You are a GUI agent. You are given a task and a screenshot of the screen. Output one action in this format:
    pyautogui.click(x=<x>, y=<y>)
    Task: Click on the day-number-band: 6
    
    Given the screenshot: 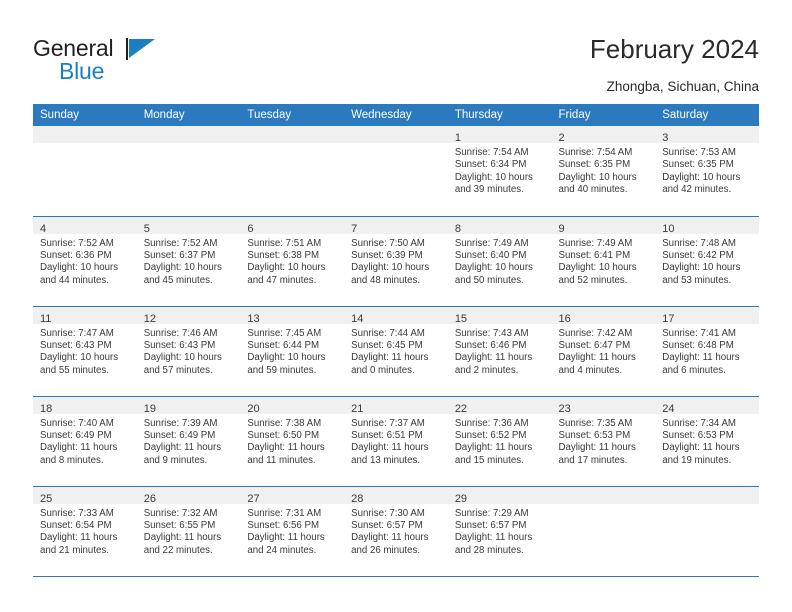 What is the action you would take?
    pyautogui.click(x=292, y=225)
    